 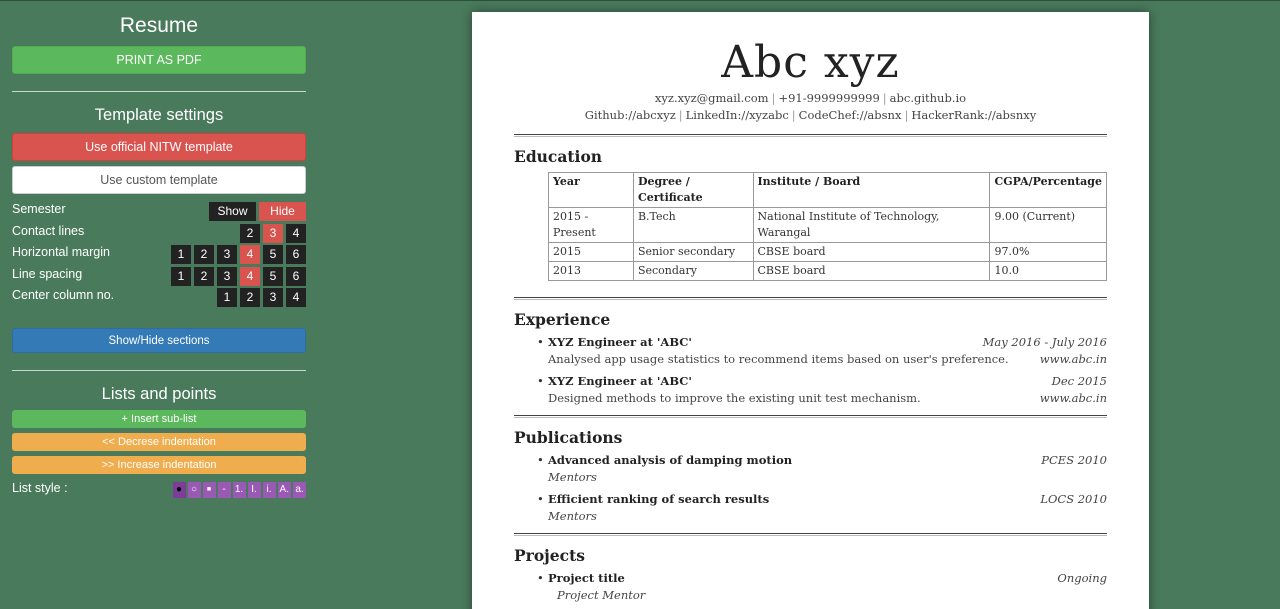 What do you see at coordinates (40, 487) in the screenshot?
I see `list-style-label: List style :` at bounding box center [40, 487].